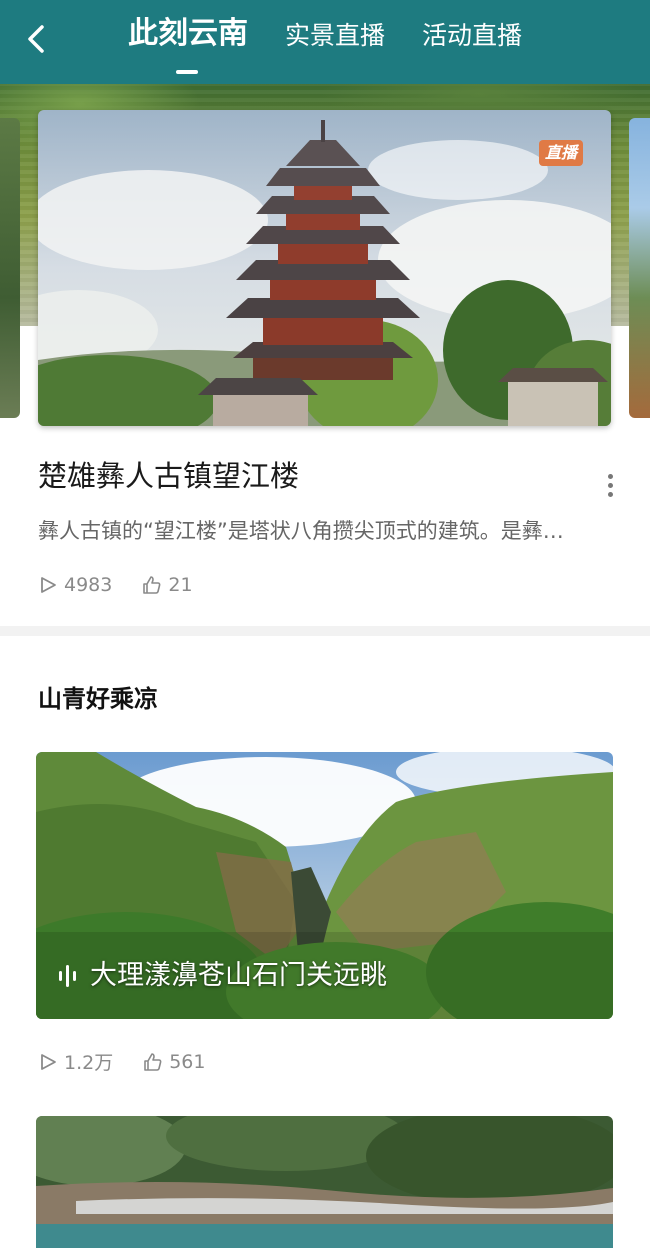  I want to click on section-title: 山青好乘凉, so click(98, 699).